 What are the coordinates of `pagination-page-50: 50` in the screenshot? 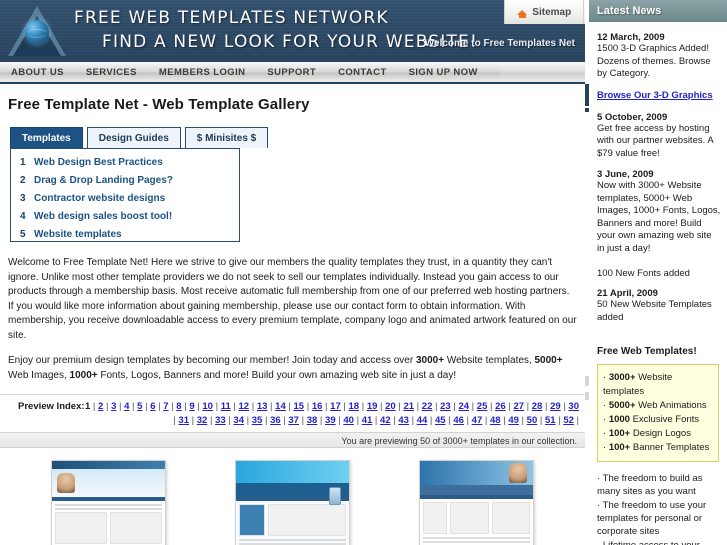 It's located at (532, 420).